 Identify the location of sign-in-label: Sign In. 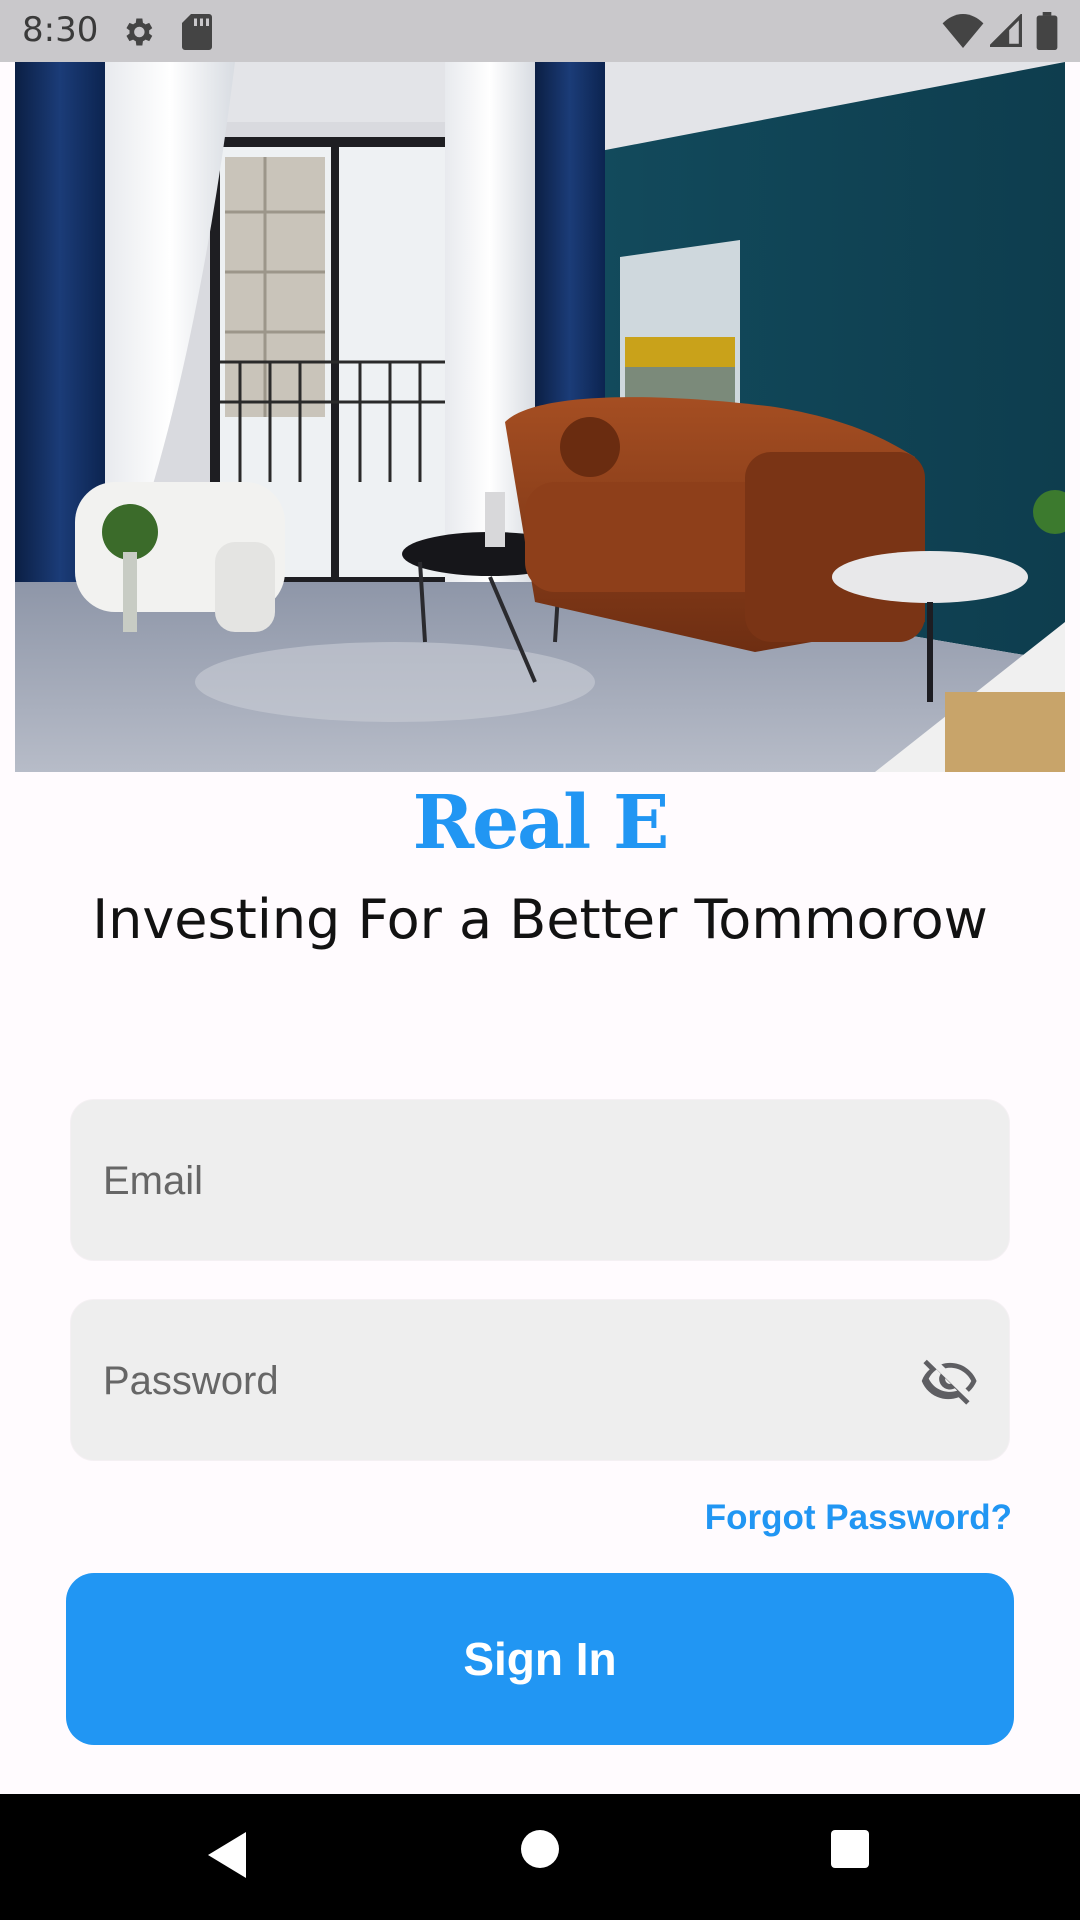
(540, 1659).